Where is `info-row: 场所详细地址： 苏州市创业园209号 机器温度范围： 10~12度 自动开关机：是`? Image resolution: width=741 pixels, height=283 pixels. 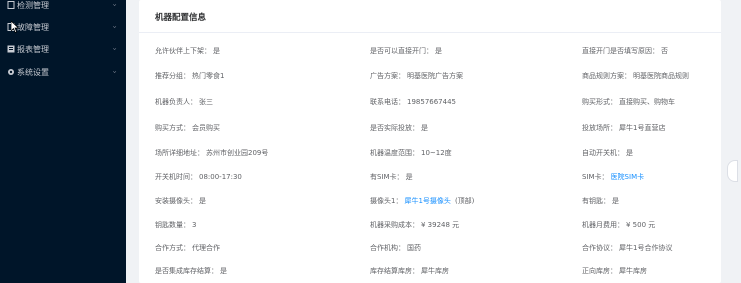 info-row: 场所详细地址： 苏州市创业园209号 机器温度范围： 10~12度 自动开关机：是 is located at coordinates (430, 155).